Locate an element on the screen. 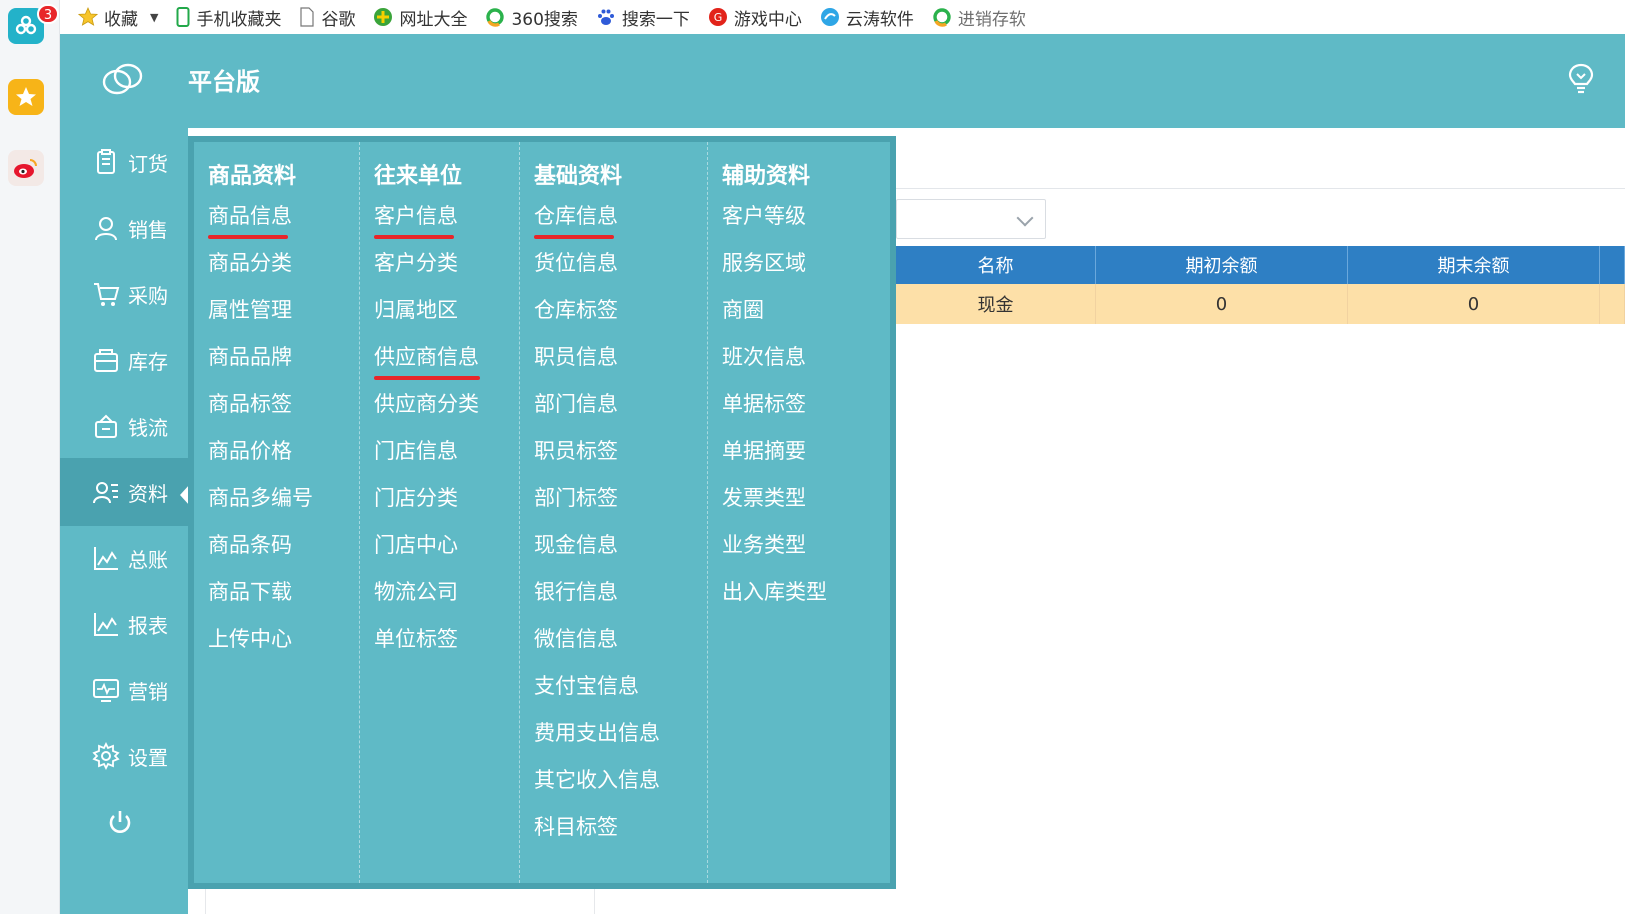  menu-item: 业务类型 is located at coordinates (764, 544).